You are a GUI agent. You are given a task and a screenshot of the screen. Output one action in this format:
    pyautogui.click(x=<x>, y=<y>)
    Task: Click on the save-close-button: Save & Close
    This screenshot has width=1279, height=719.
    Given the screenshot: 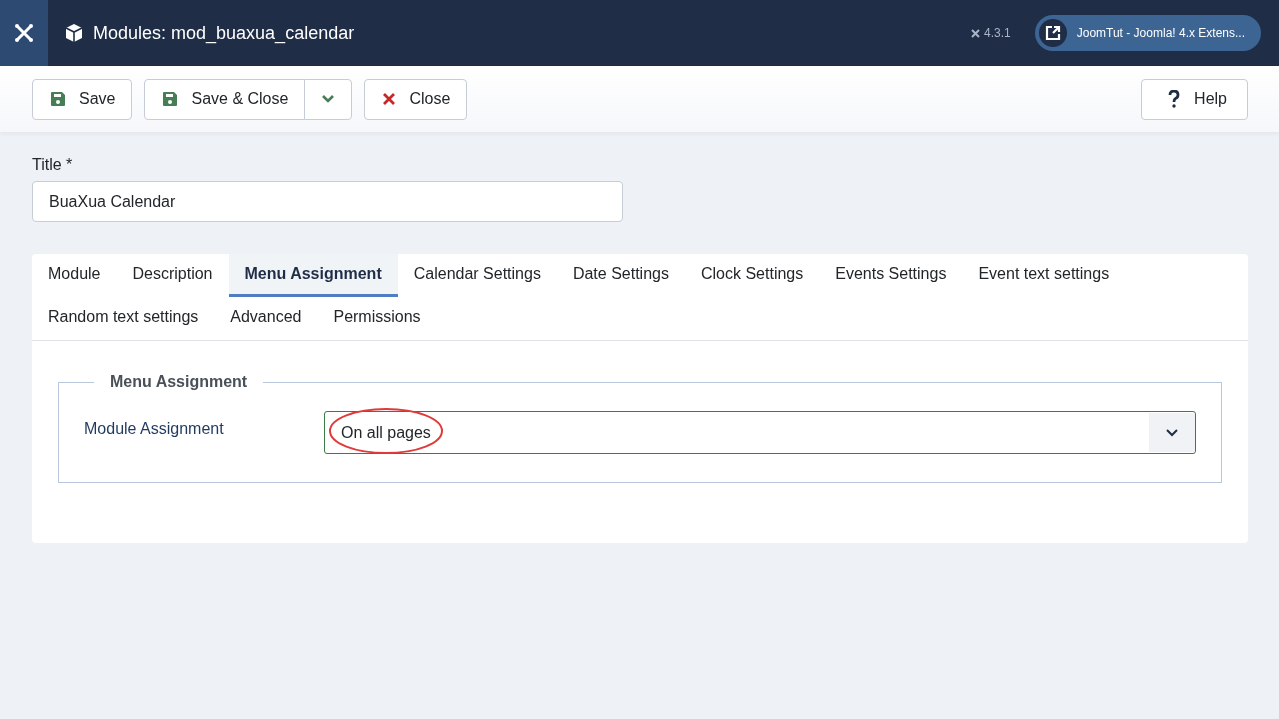 What is the action you would take?
    pyautogui.click(x=225, y=99)
    